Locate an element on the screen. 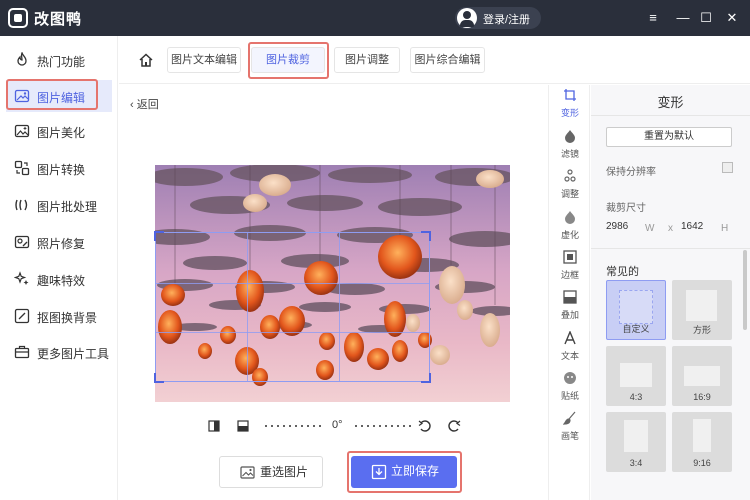 The width and height of the screenshot is (750, 500). toolbar: 图片文本编辑 图片裁剪 图片调整 图片综合编辑 is located at coordinates (434, 60).